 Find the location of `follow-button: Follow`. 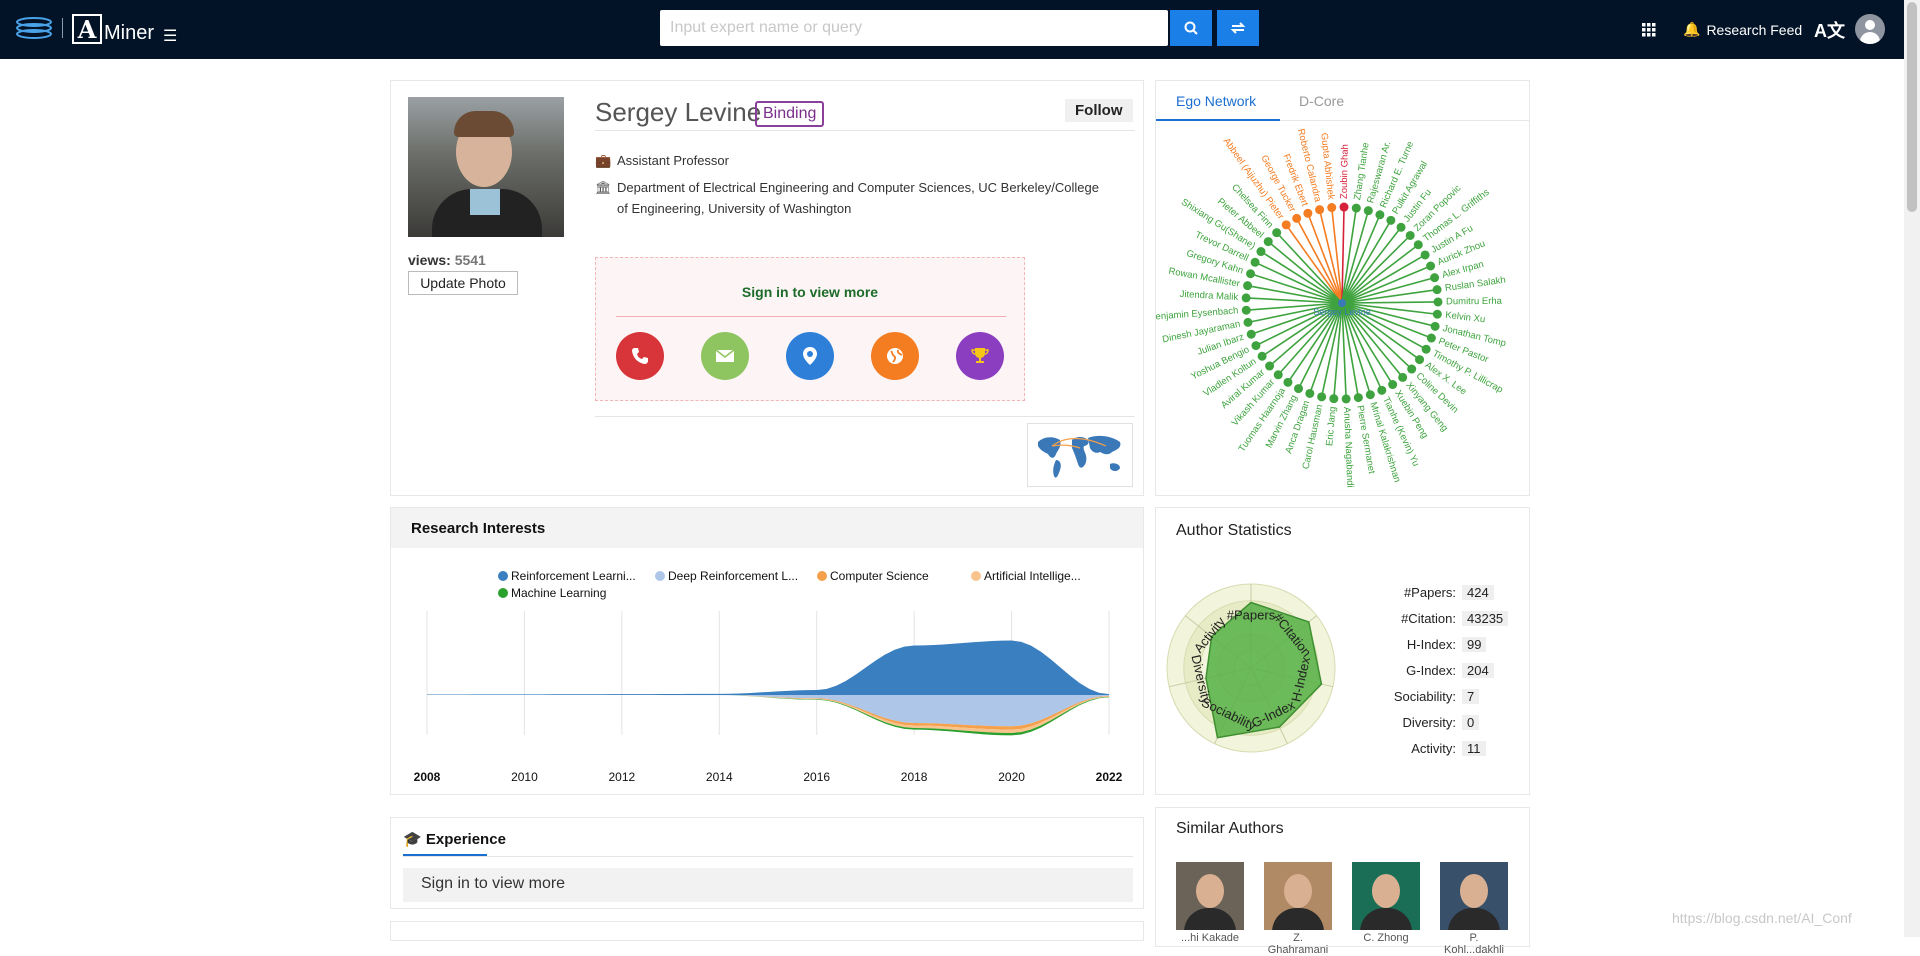

follow-button: Follow is located at coordinates (1099, 110).